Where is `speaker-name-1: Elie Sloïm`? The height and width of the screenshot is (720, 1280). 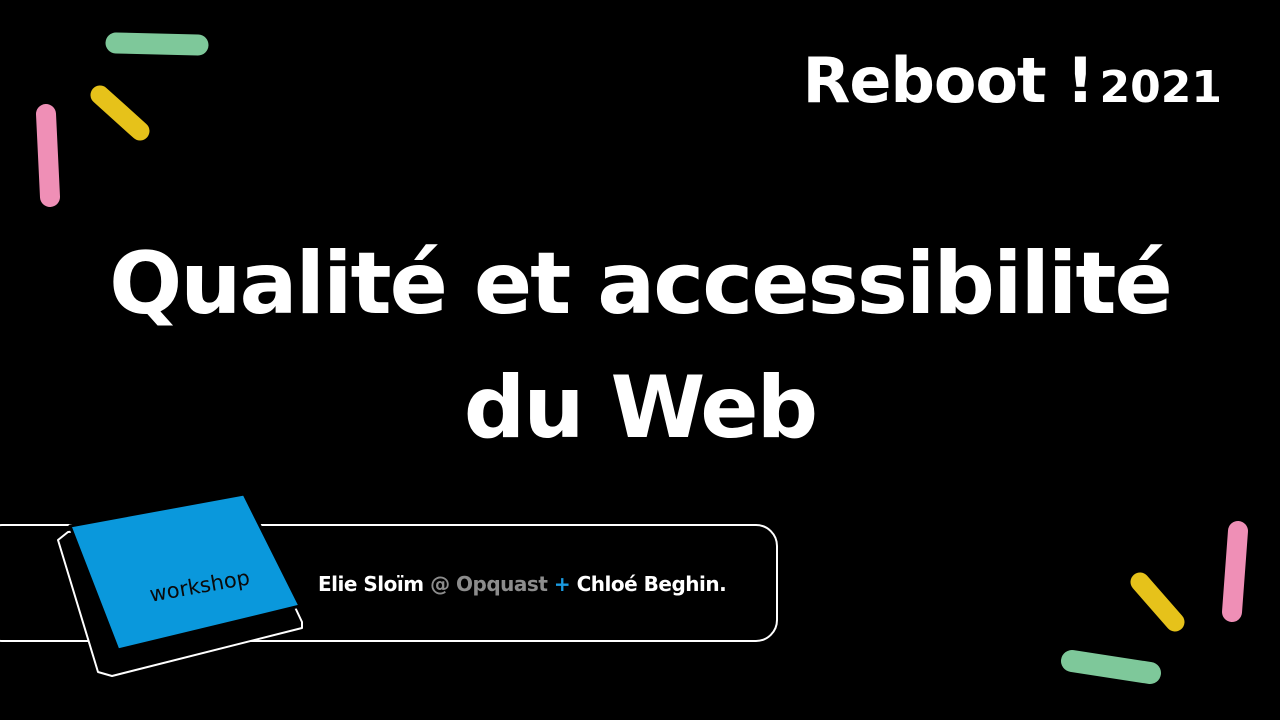 speaker-name-1: Elie Sloïm is located at coordinates (371, 584).